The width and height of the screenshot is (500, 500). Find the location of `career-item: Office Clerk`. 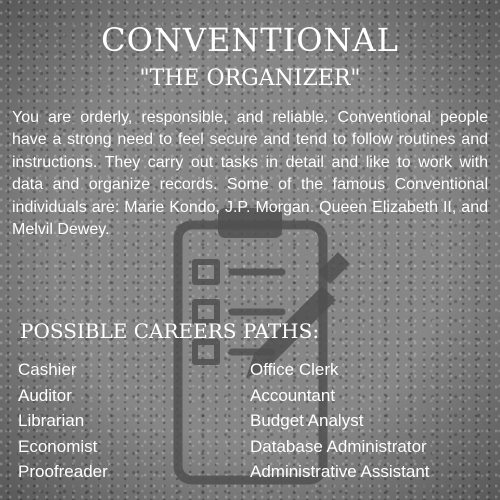

career-item: Office Clerk is located at coordinates (294, 369).